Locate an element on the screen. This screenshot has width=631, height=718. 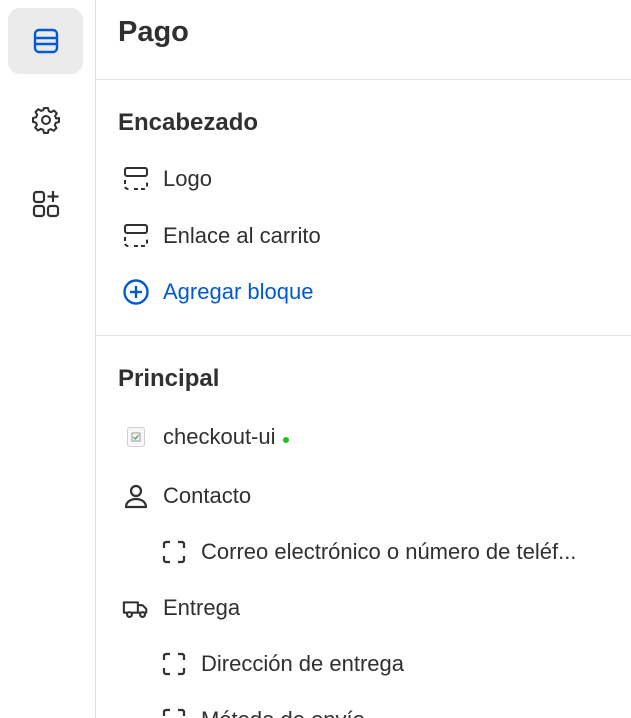
block-item-label: Logo is located at coordinates (187, 178).